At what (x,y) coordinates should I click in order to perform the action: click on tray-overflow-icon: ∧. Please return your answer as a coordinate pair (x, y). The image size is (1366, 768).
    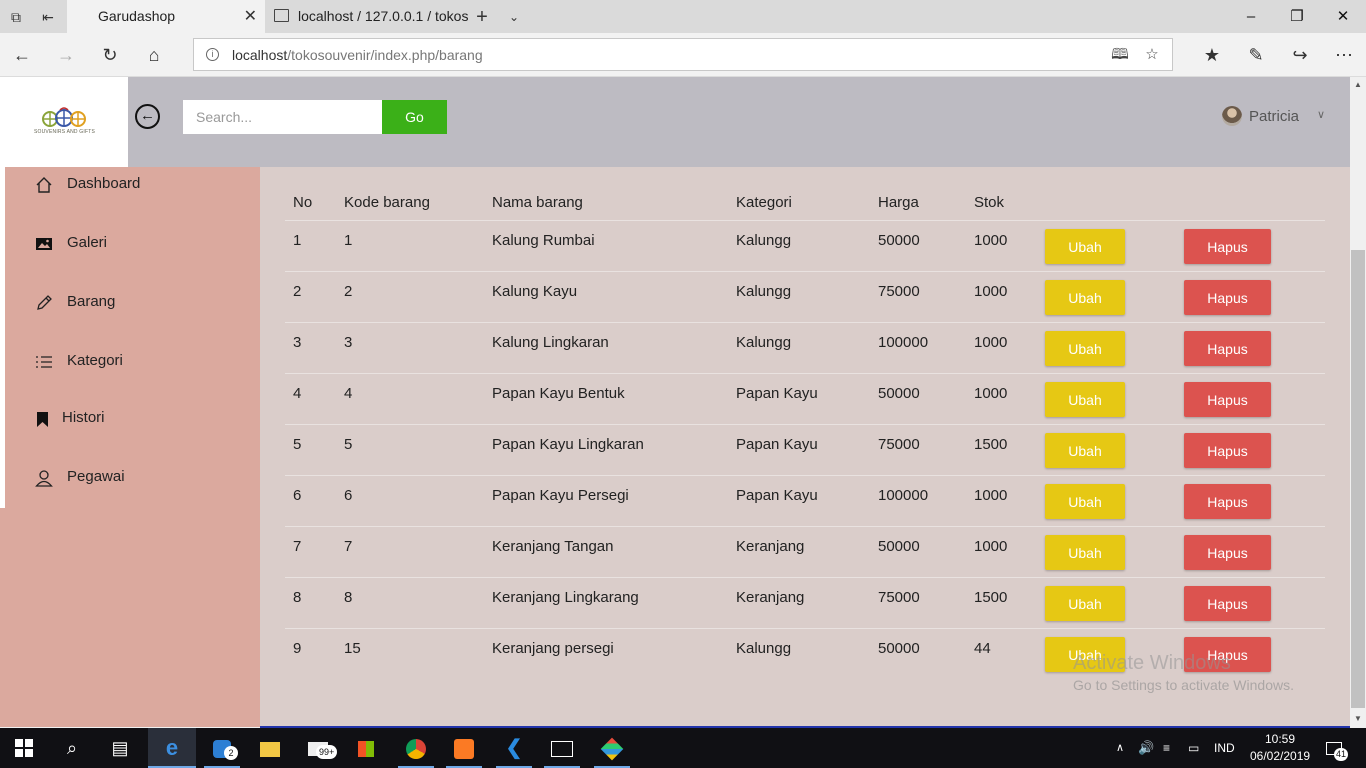
    Looking at the image, I should click on (1120, 748).